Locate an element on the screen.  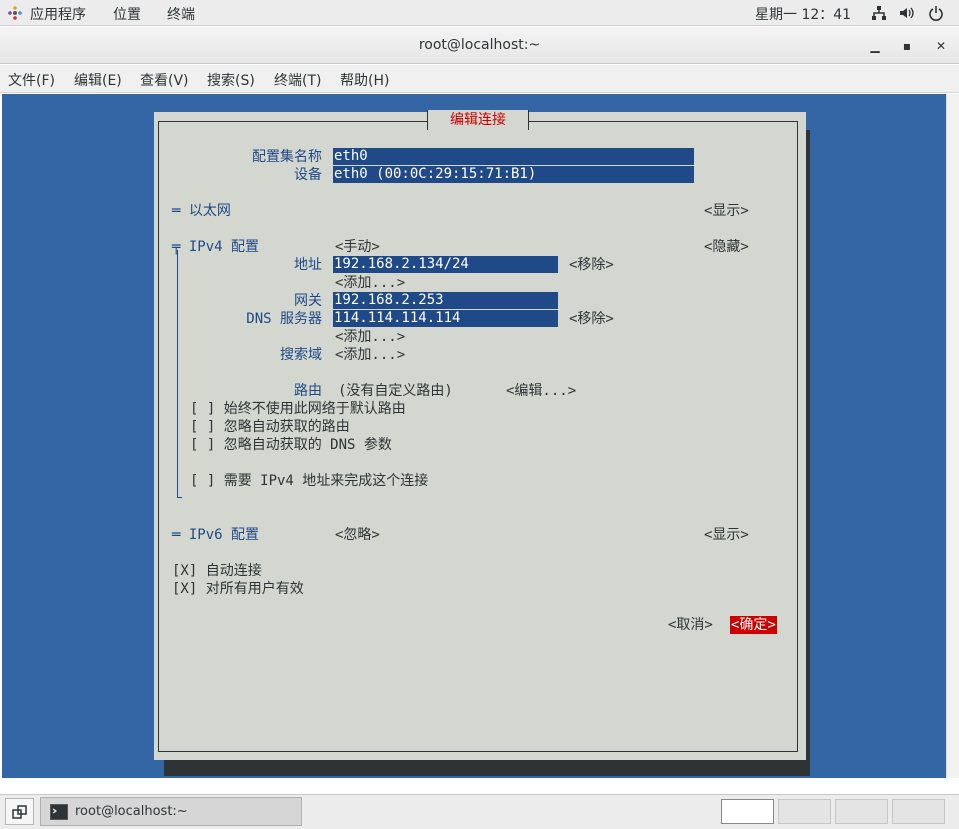
window-title: root@localhost:~ is located at coordinates (479, 45).